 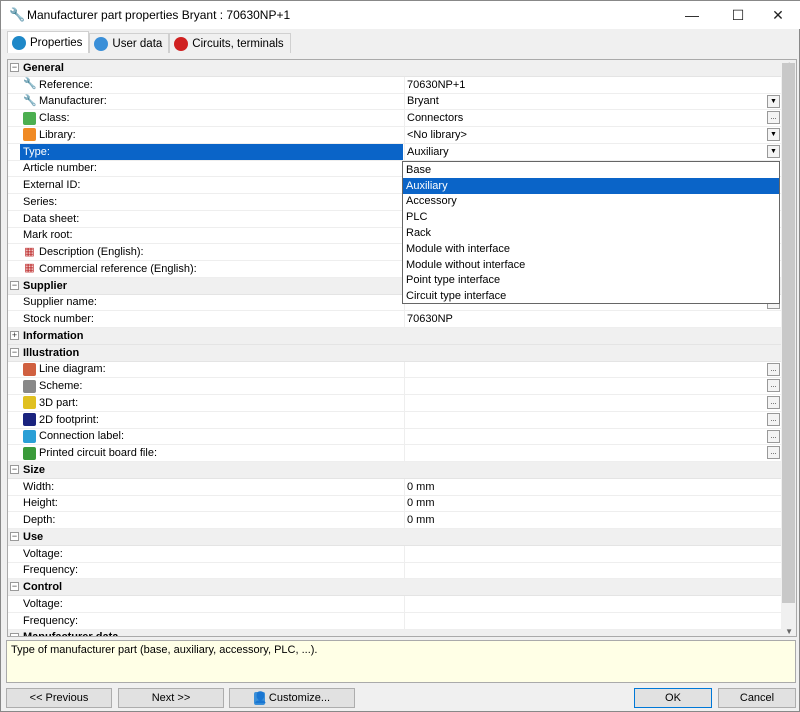 What do you see at coordinates (394, 632) in the screenshot?
I see `section-manufacturer-data: −Manufacturer data` at bounding box center [394, 632].